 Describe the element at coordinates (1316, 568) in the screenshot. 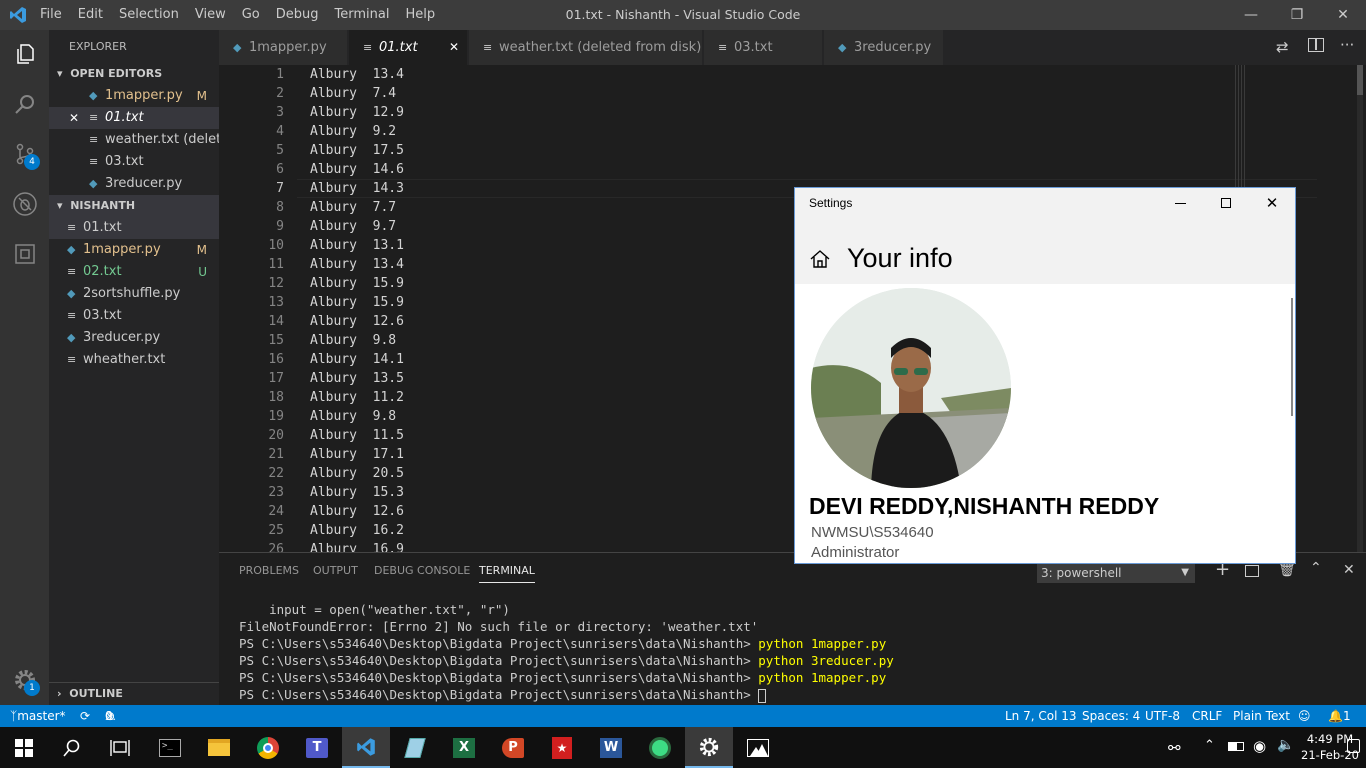

I see `maximize-panel-icon: ⌃` at that location.